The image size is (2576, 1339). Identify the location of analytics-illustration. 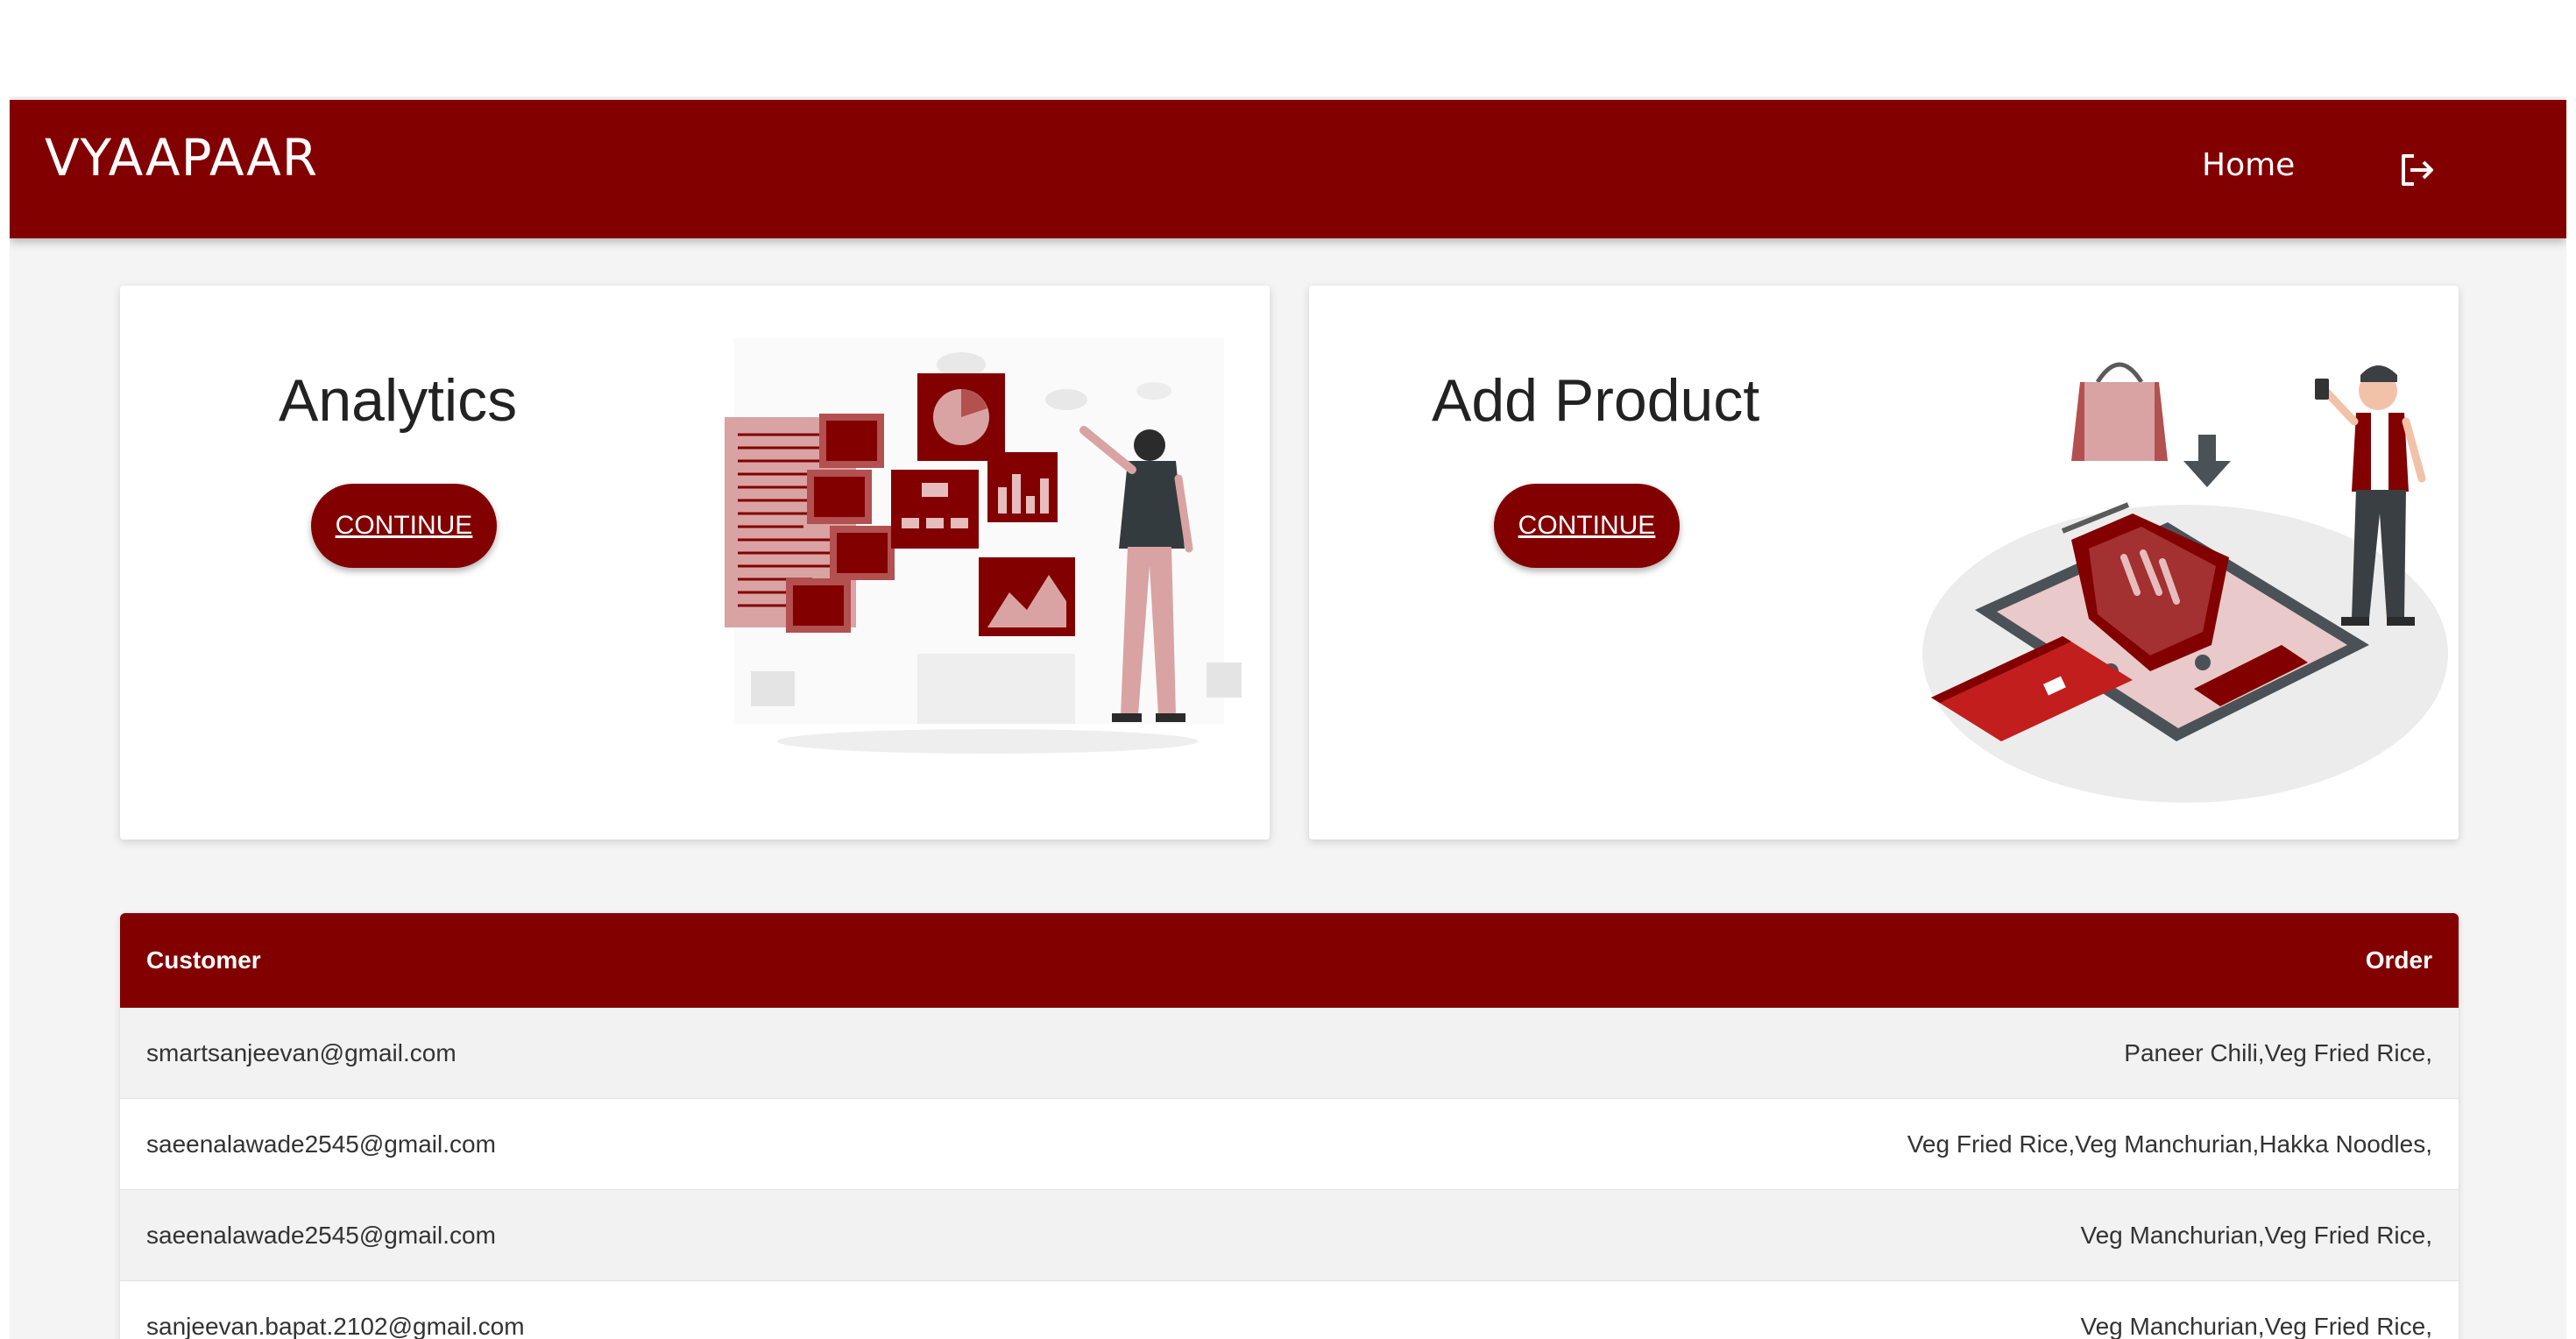
(983, 557).